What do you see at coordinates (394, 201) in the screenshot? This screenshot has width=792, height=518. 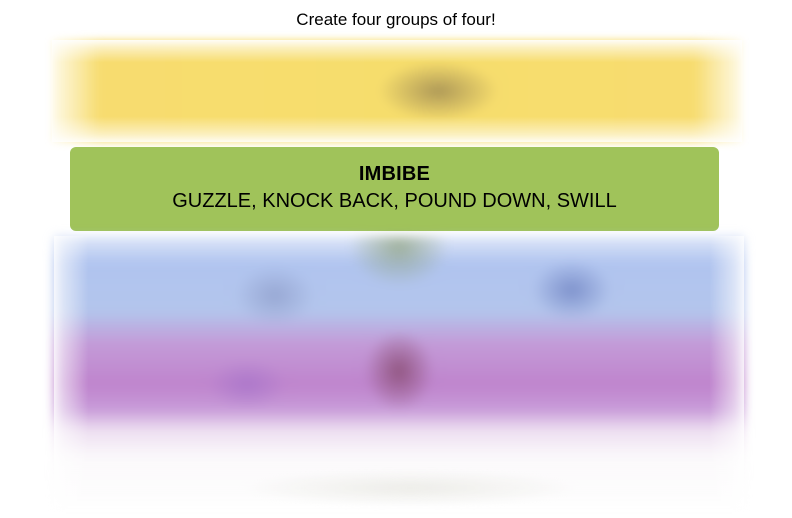 I see `solved-group-members: GUZZLE, KNOCK BACK, POUND DOWN, SWILL` at bounding box center [394, 201].